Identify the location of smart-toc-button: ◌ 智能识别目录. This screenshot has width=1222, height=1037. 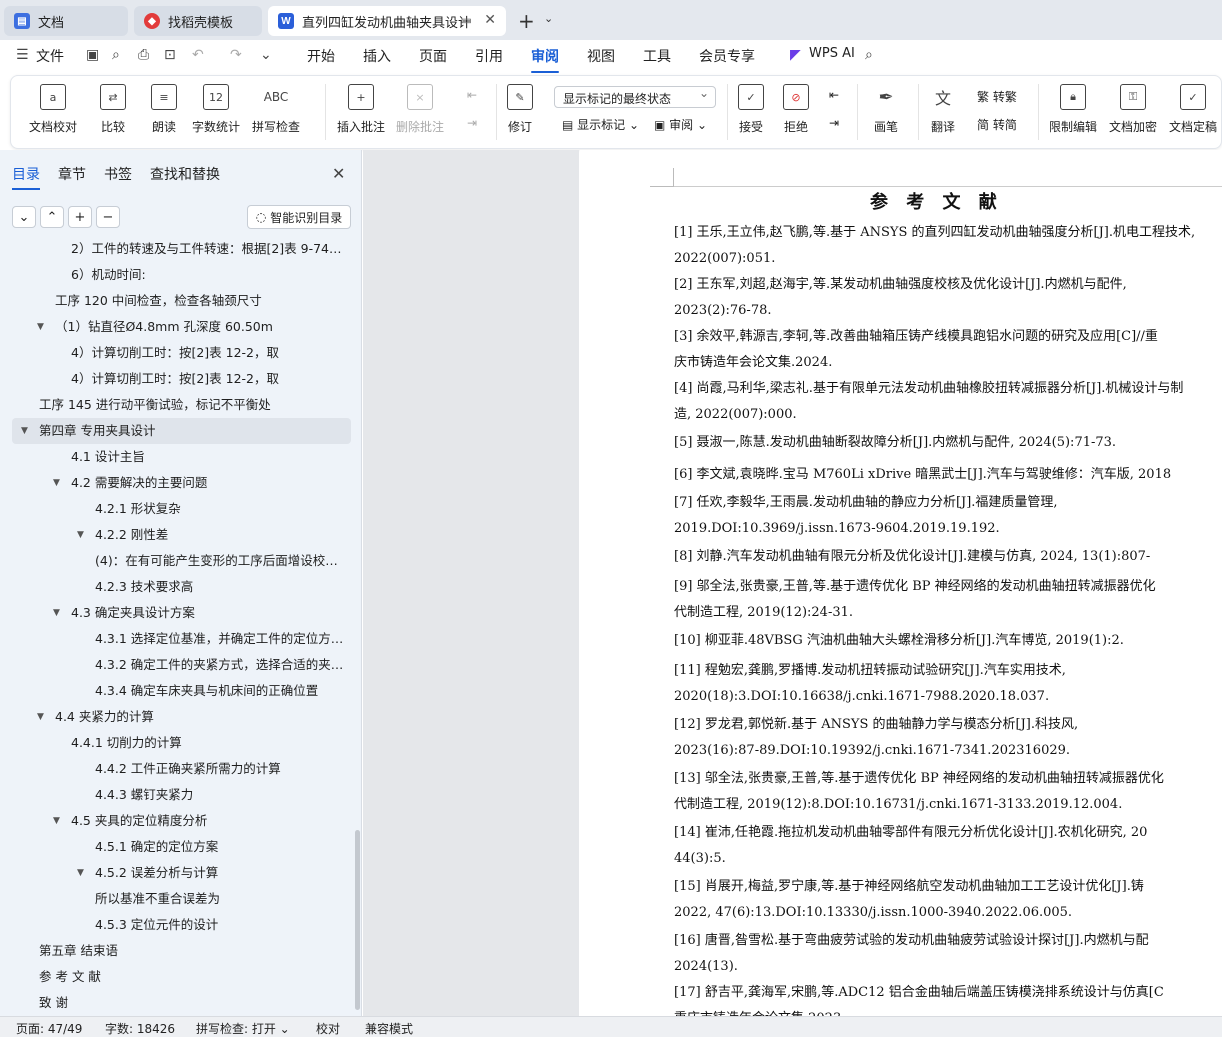
(299, 217).